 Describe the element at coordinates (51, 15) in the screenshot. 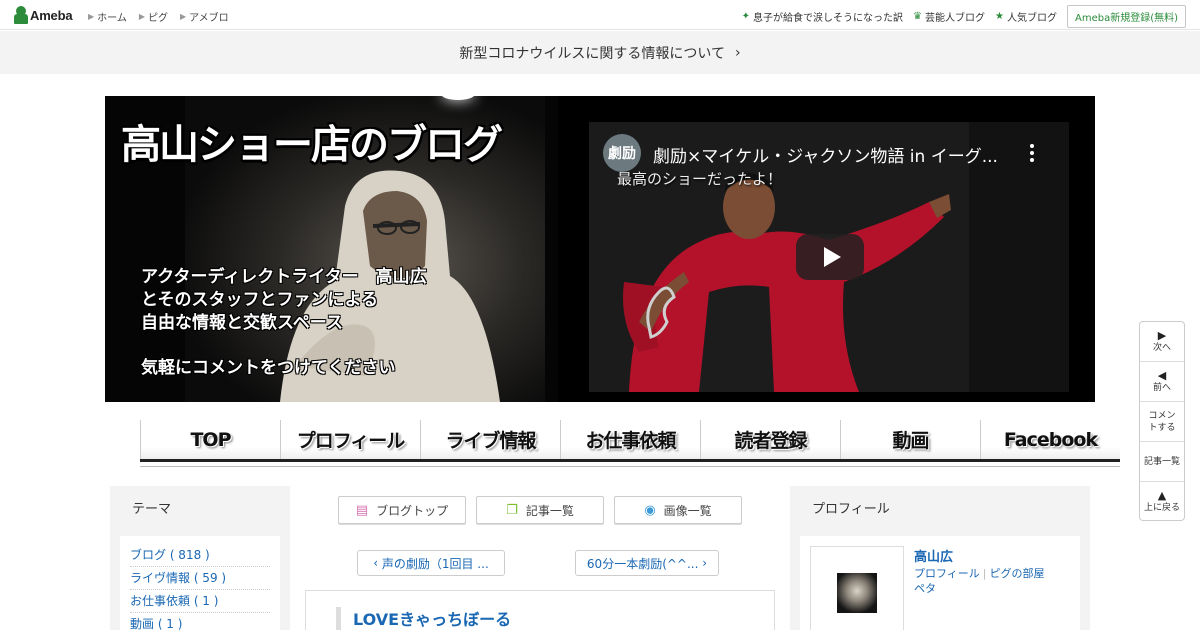

I see `logo-text: Ameba` at that location.